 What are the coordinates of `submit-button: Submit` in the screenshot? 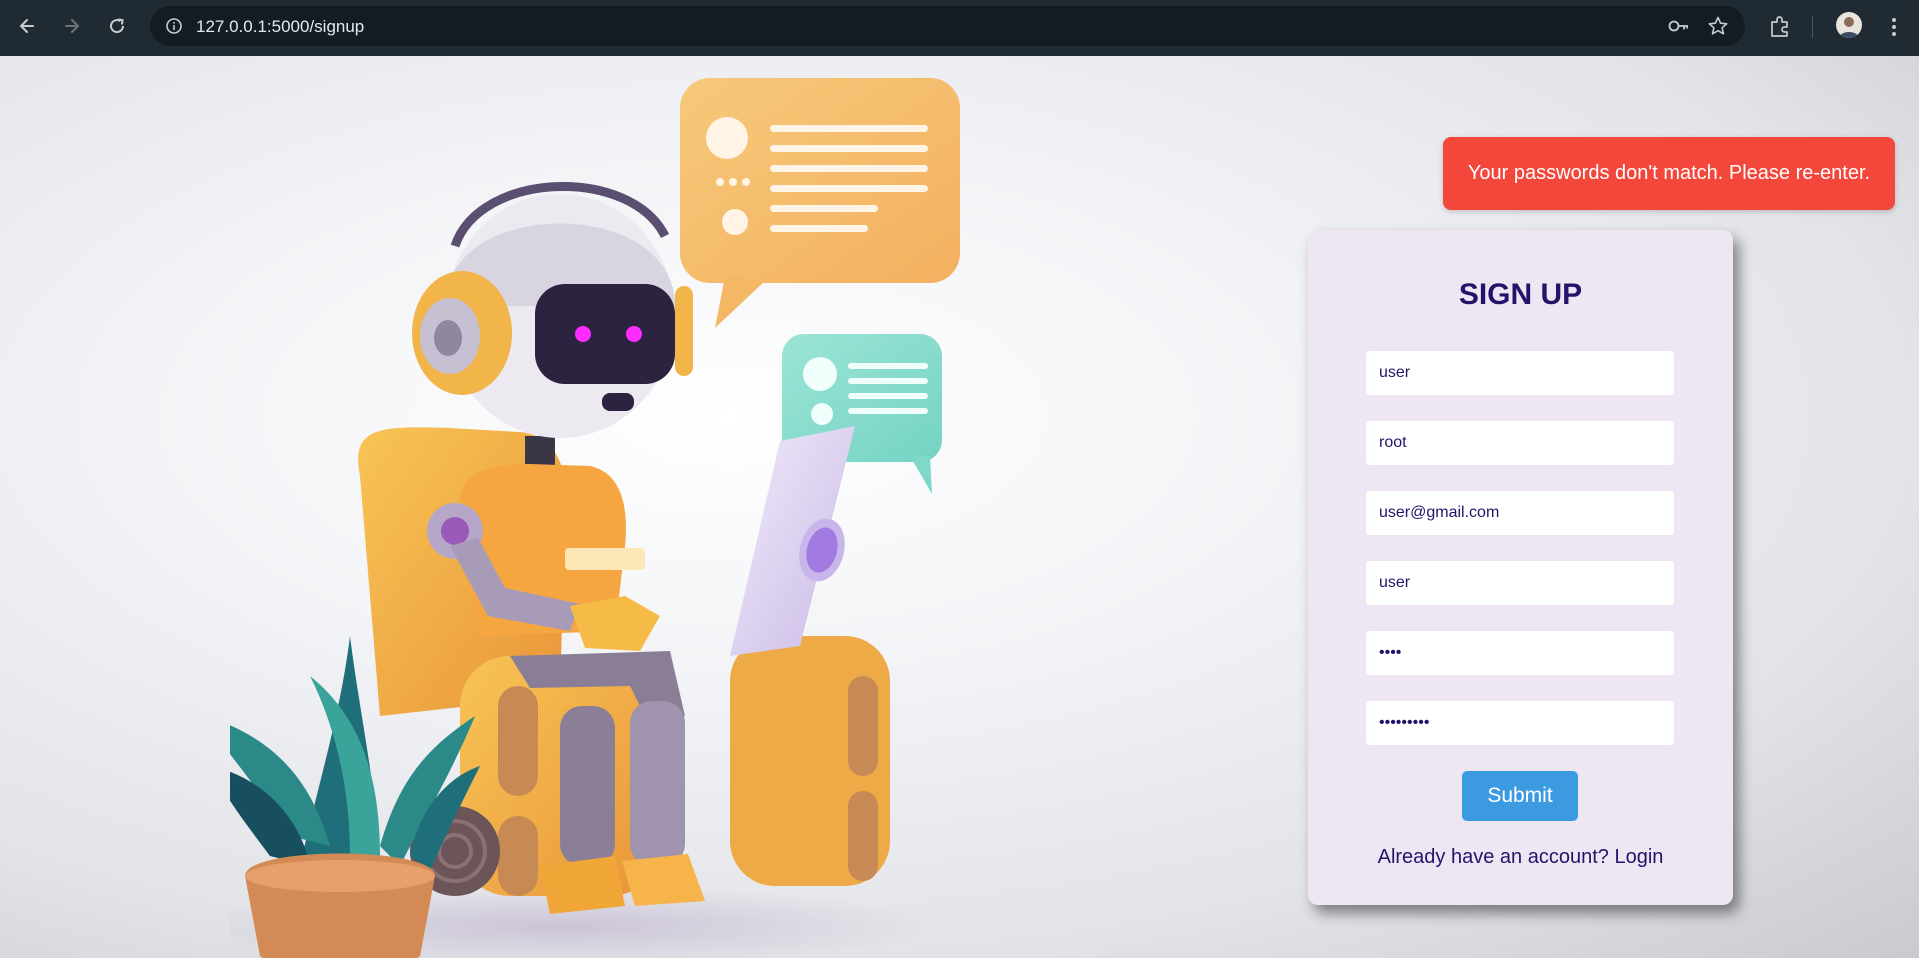 It's located at (1520, 796).